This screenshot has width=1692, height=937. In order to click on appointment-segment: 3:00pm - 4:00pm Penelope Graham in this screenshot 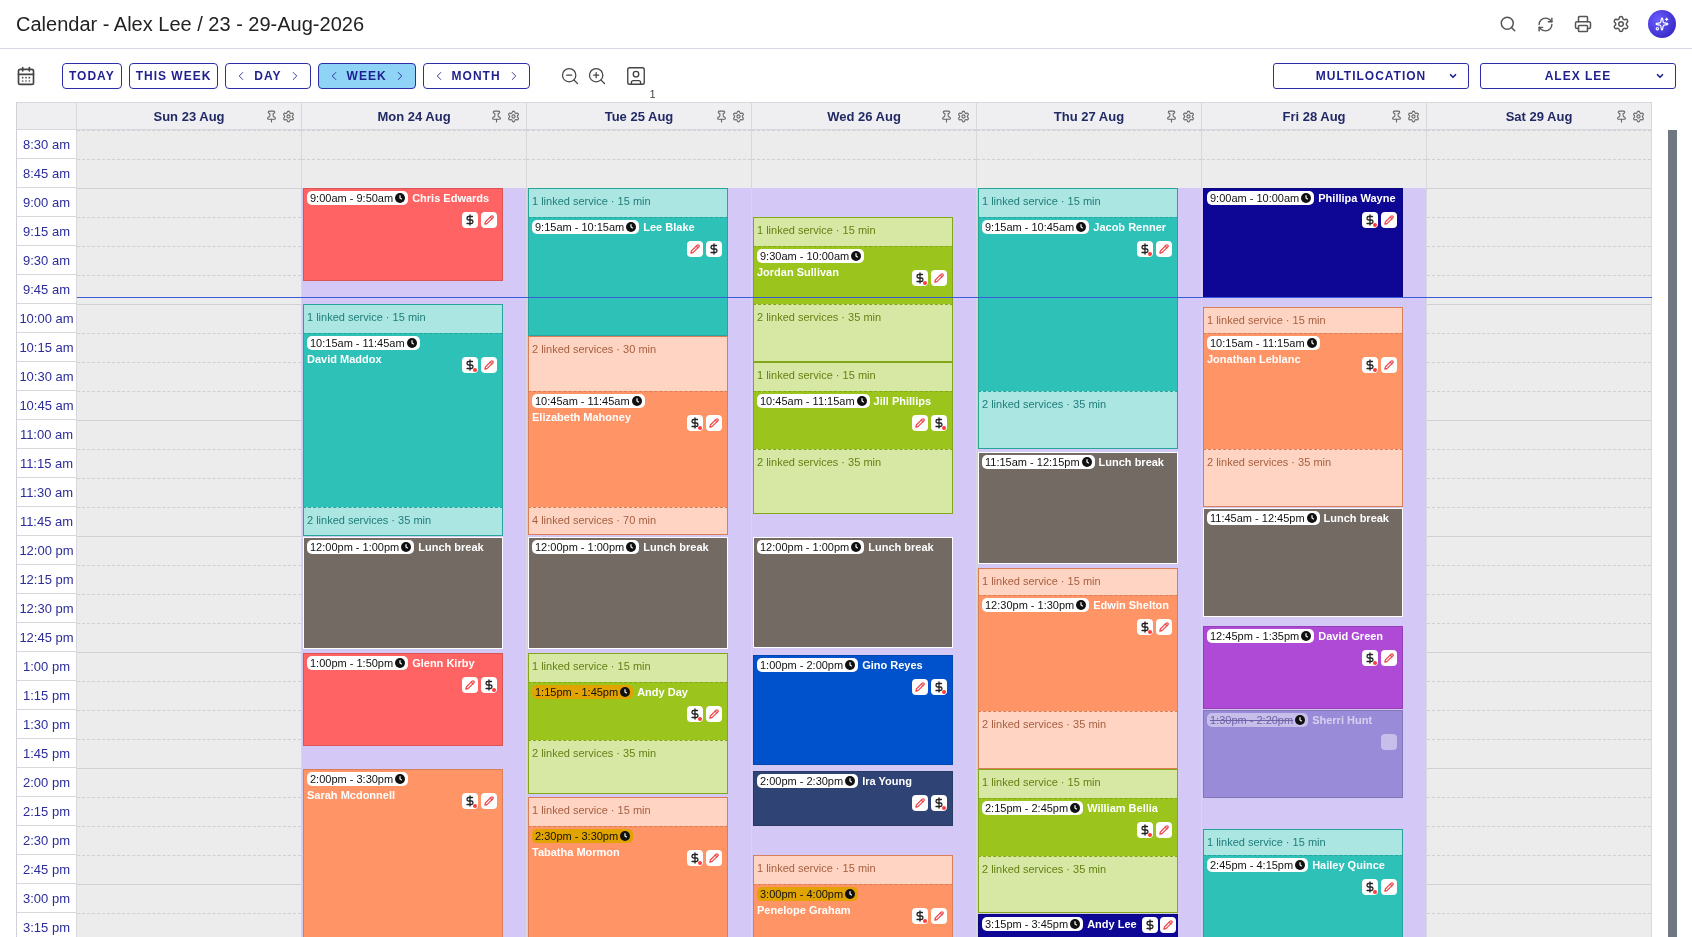, I will do `click(853, 910)`.